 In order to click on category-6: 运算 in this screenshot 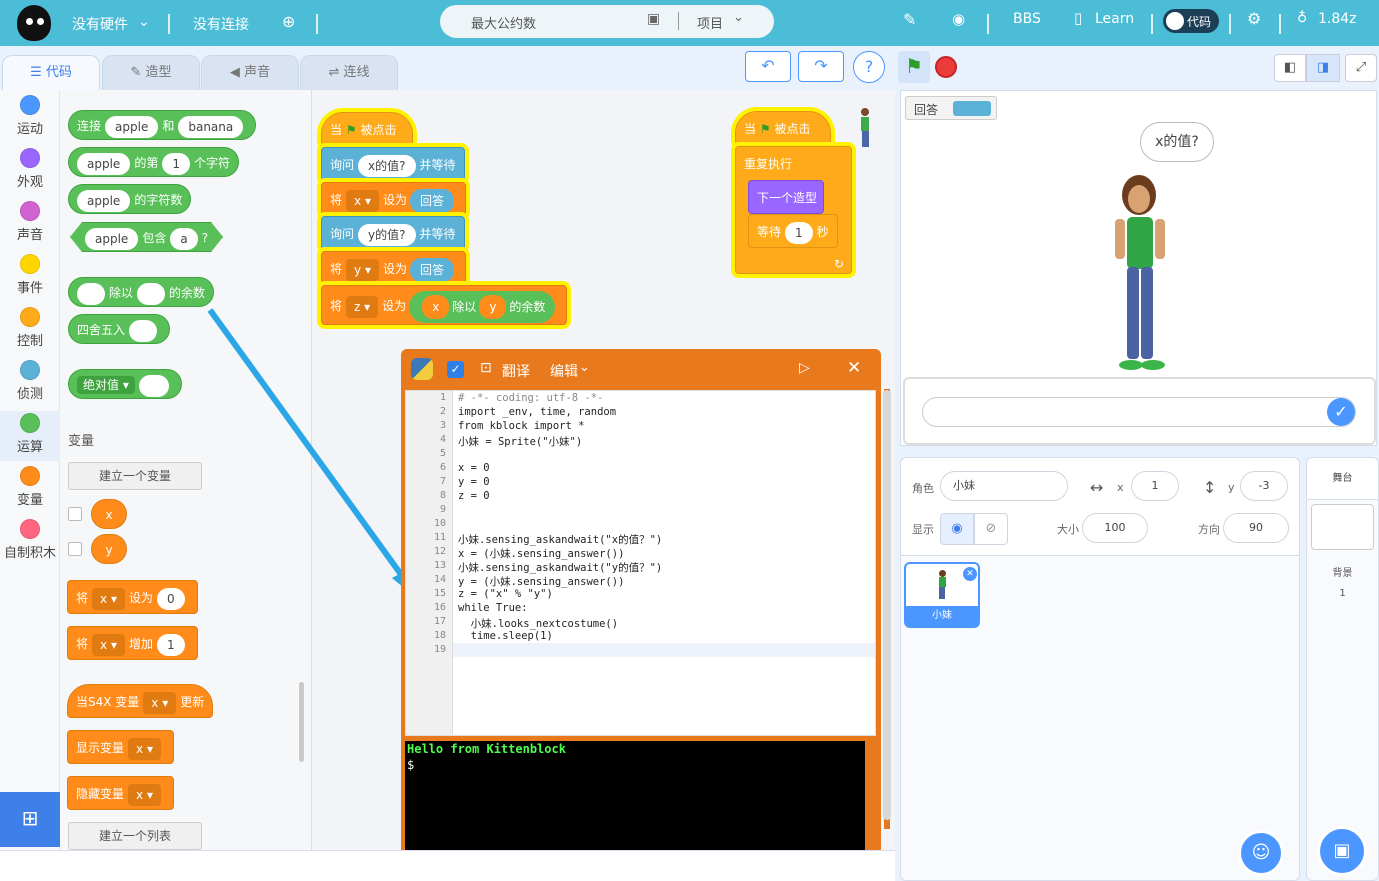, I will do `click(30, 436)`.